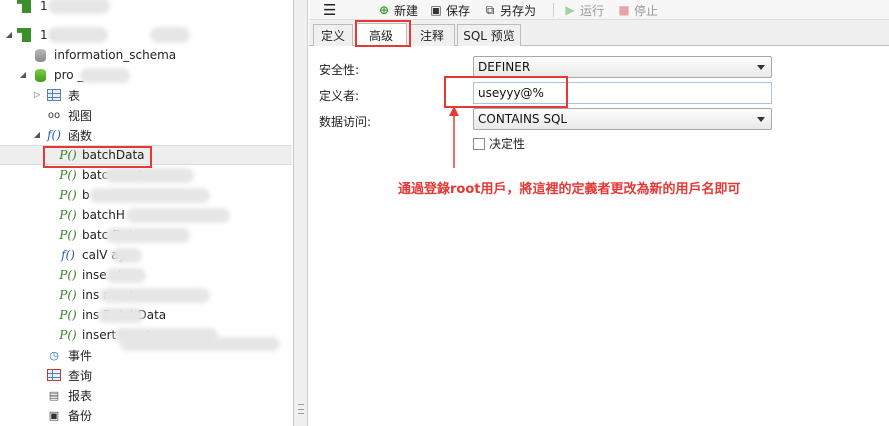  Describe the element at coordinates (146, 75) in the screenshot. I see `tree-item-database: ◢ pro _ w` at that location.